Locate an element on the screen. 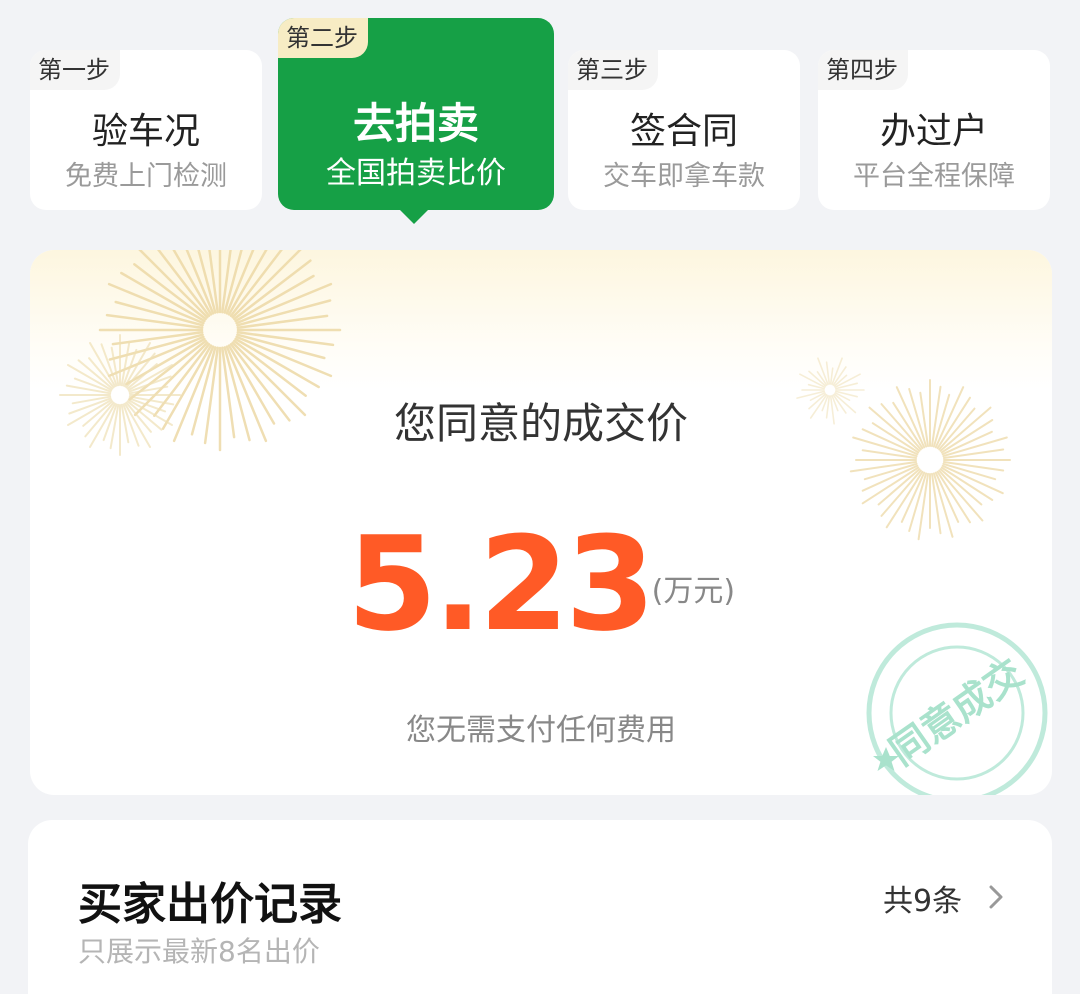  step-title: 签合同 is located at coordinates (683, 131).